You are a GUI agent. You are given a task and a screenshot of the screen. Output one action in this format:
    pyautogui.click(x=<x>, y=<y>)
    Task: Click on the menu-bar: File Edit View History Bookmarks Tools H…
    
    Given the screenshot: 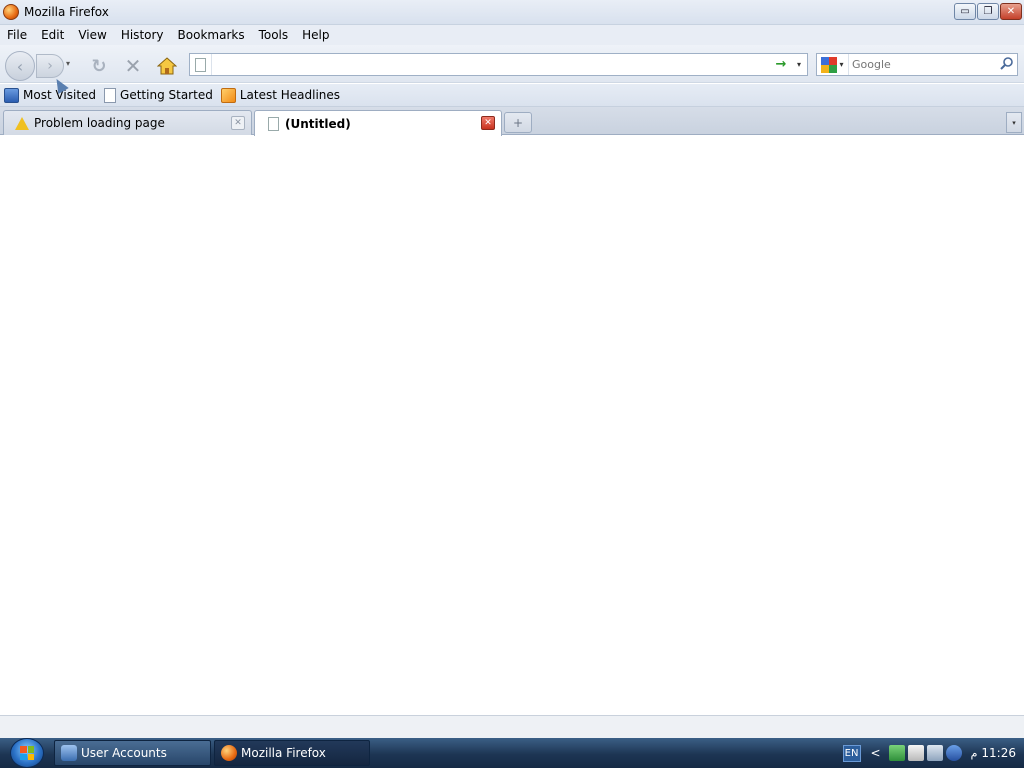 What is the action you would take?
    pyautogui.click(x=512, y=35)
    